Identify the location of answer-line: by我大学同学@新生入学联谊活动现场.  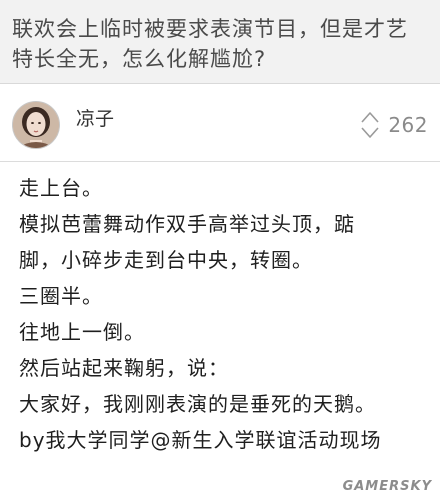
(200, 440).